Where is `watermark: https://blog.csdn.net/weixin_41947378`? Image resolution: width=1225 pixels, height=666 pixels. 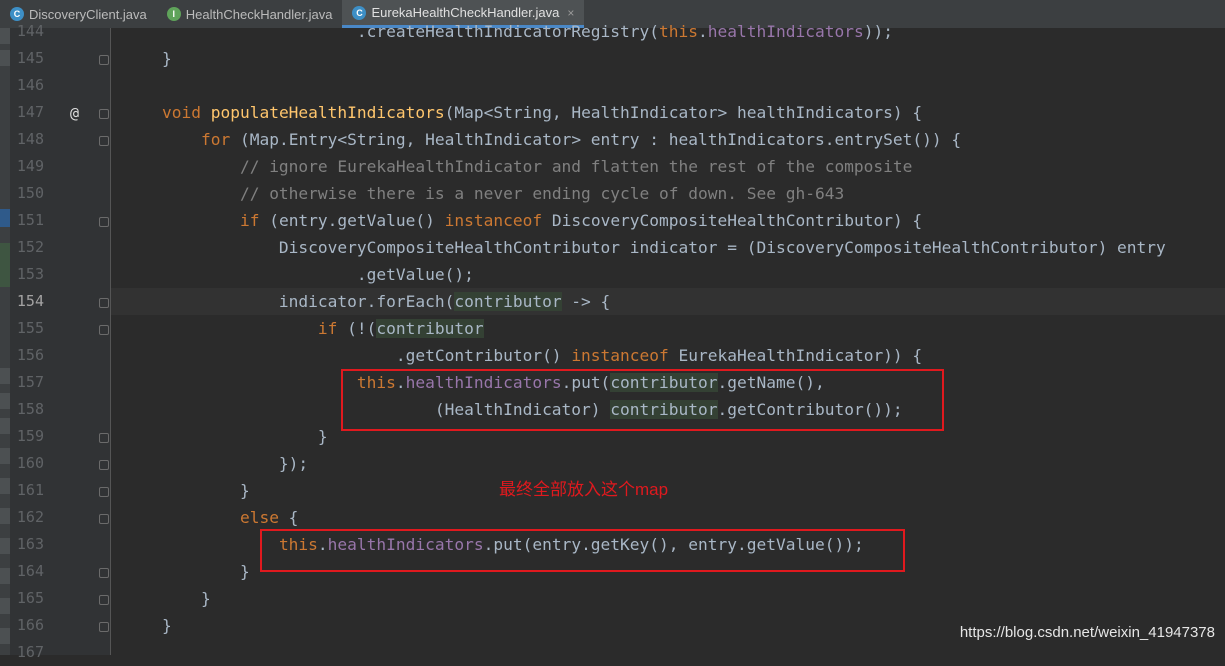
watermark: https://blog.csdn.net/weixin_41947378 is located at coordinates (1087, 632).